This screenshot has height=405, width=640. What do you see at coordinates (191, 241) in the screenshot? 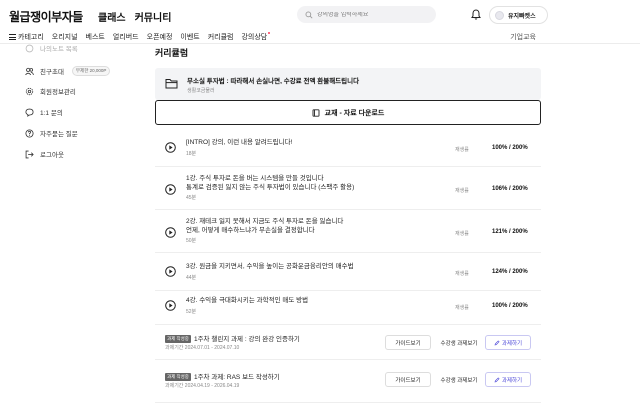
I see `lecture-duration: 50분` at bounding box center [191, 241].